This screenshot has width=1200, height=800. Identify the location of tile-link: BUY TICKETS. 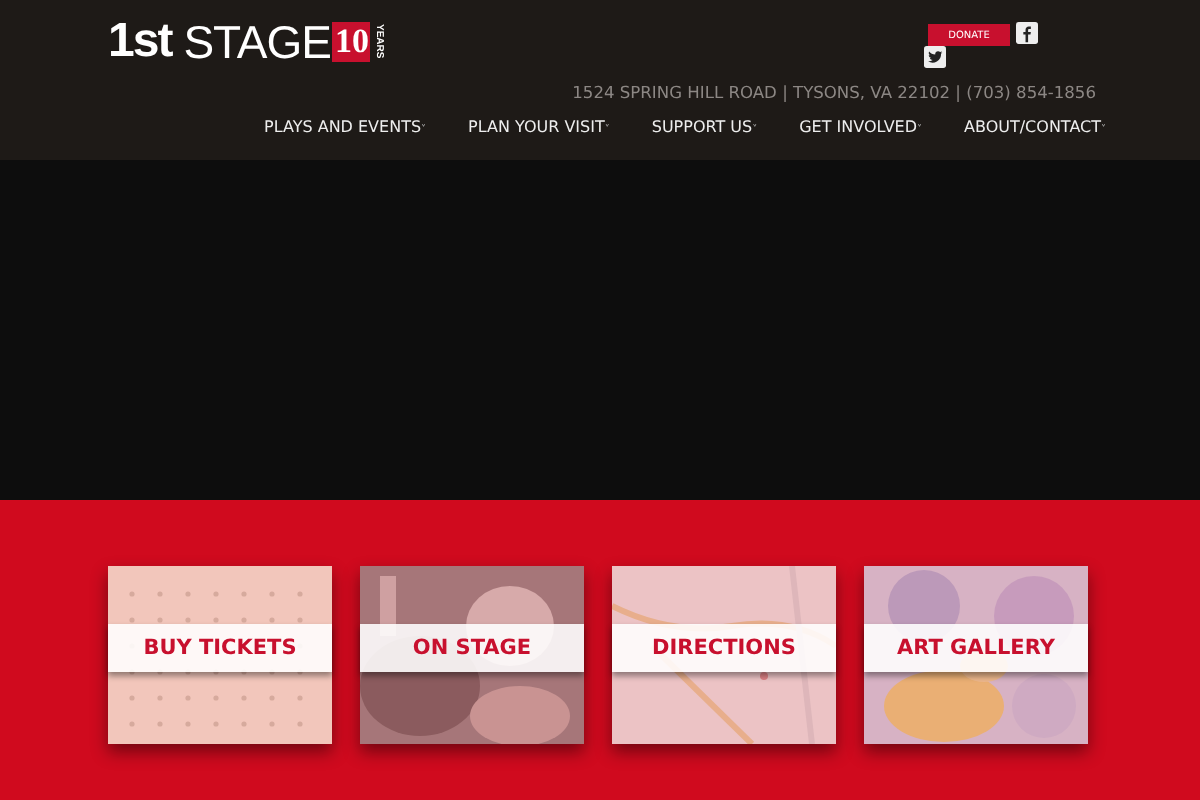
(220, 648).